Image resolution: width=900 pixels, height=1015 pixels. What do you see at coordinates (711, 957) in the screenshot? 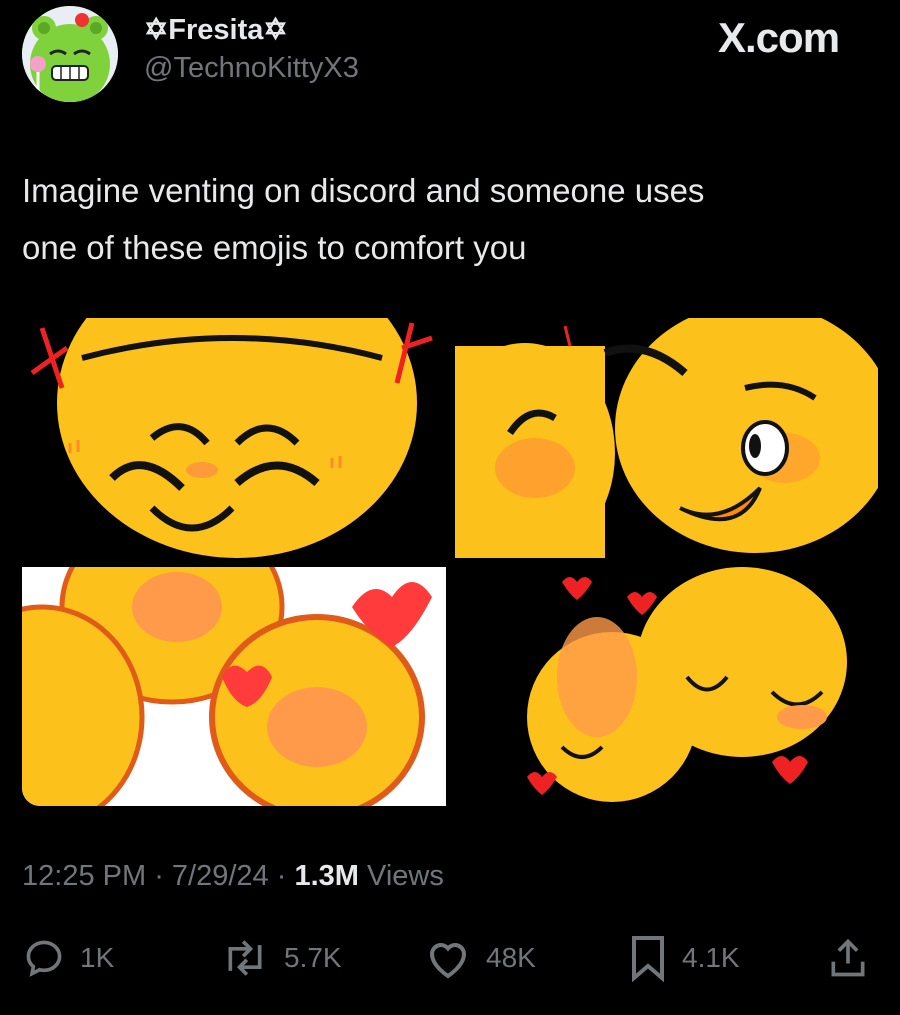
I see `bookmark-count: 4.1K` at bounding box center [711, 957].